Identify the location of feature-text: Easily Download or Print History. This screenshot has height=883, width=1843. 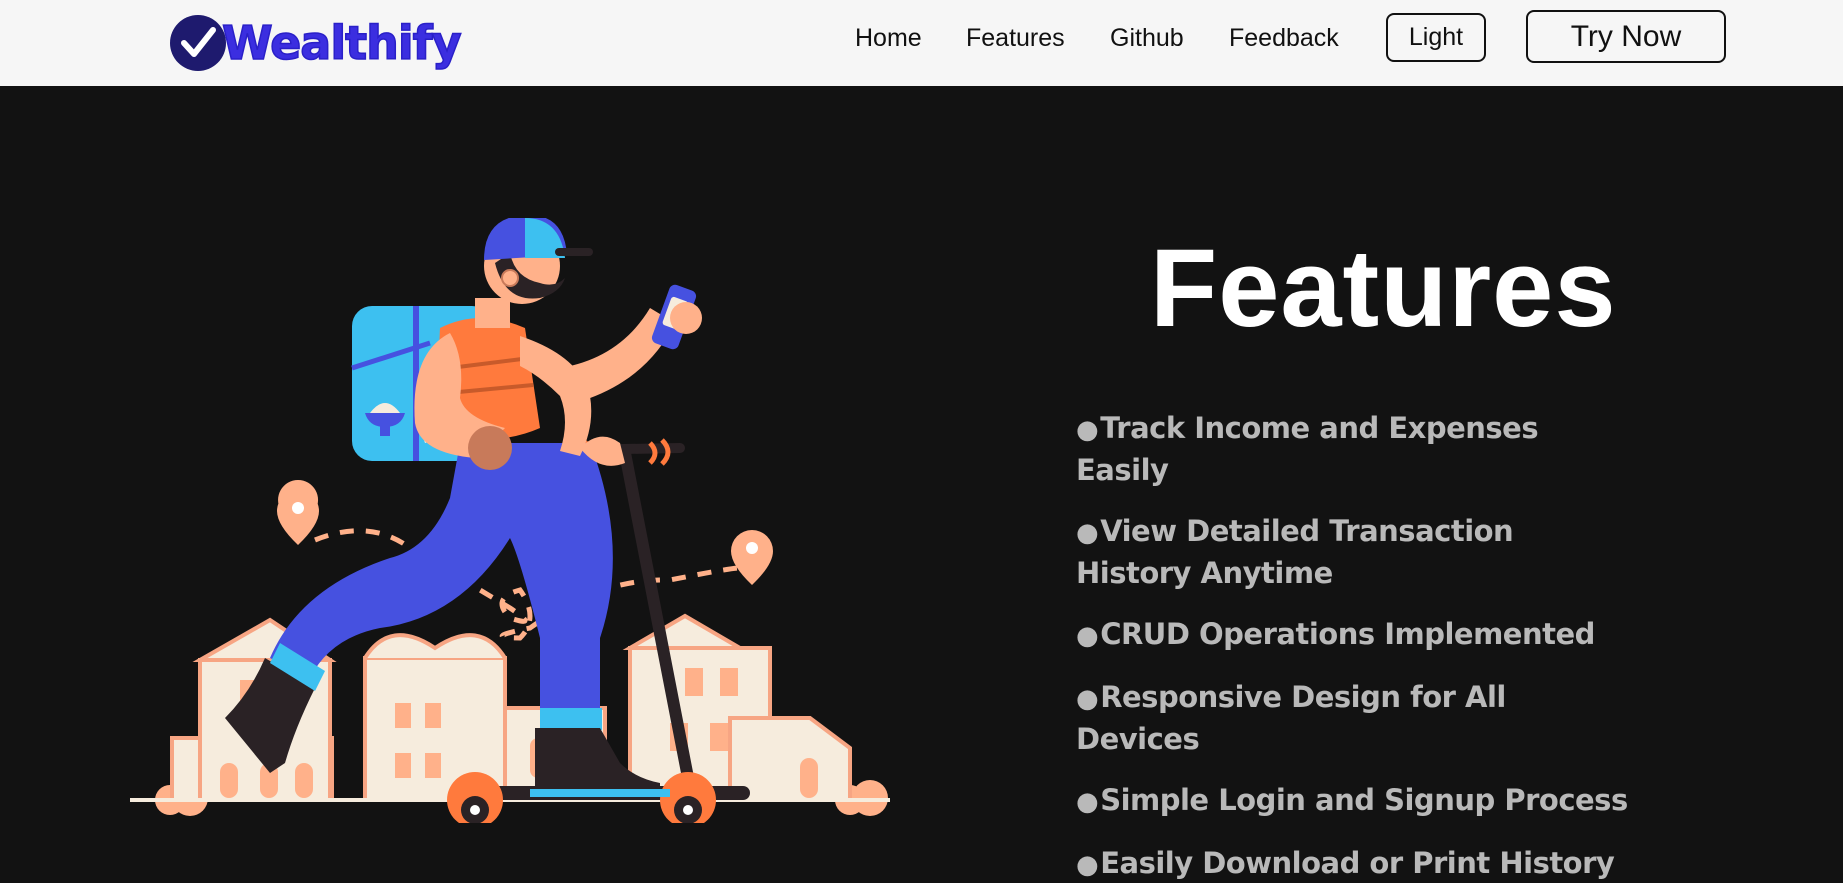
(1357, 863).